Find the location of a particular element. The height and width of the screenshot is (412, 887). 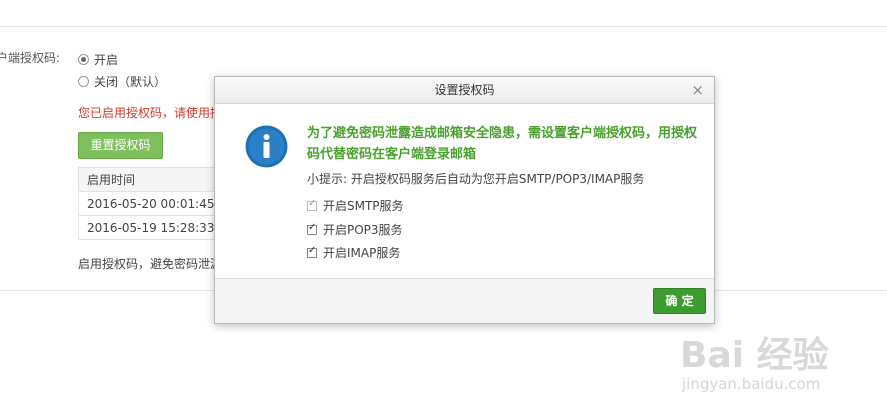

radio-disable-label: 关闭（默认） is located at coordinates (130, 82).